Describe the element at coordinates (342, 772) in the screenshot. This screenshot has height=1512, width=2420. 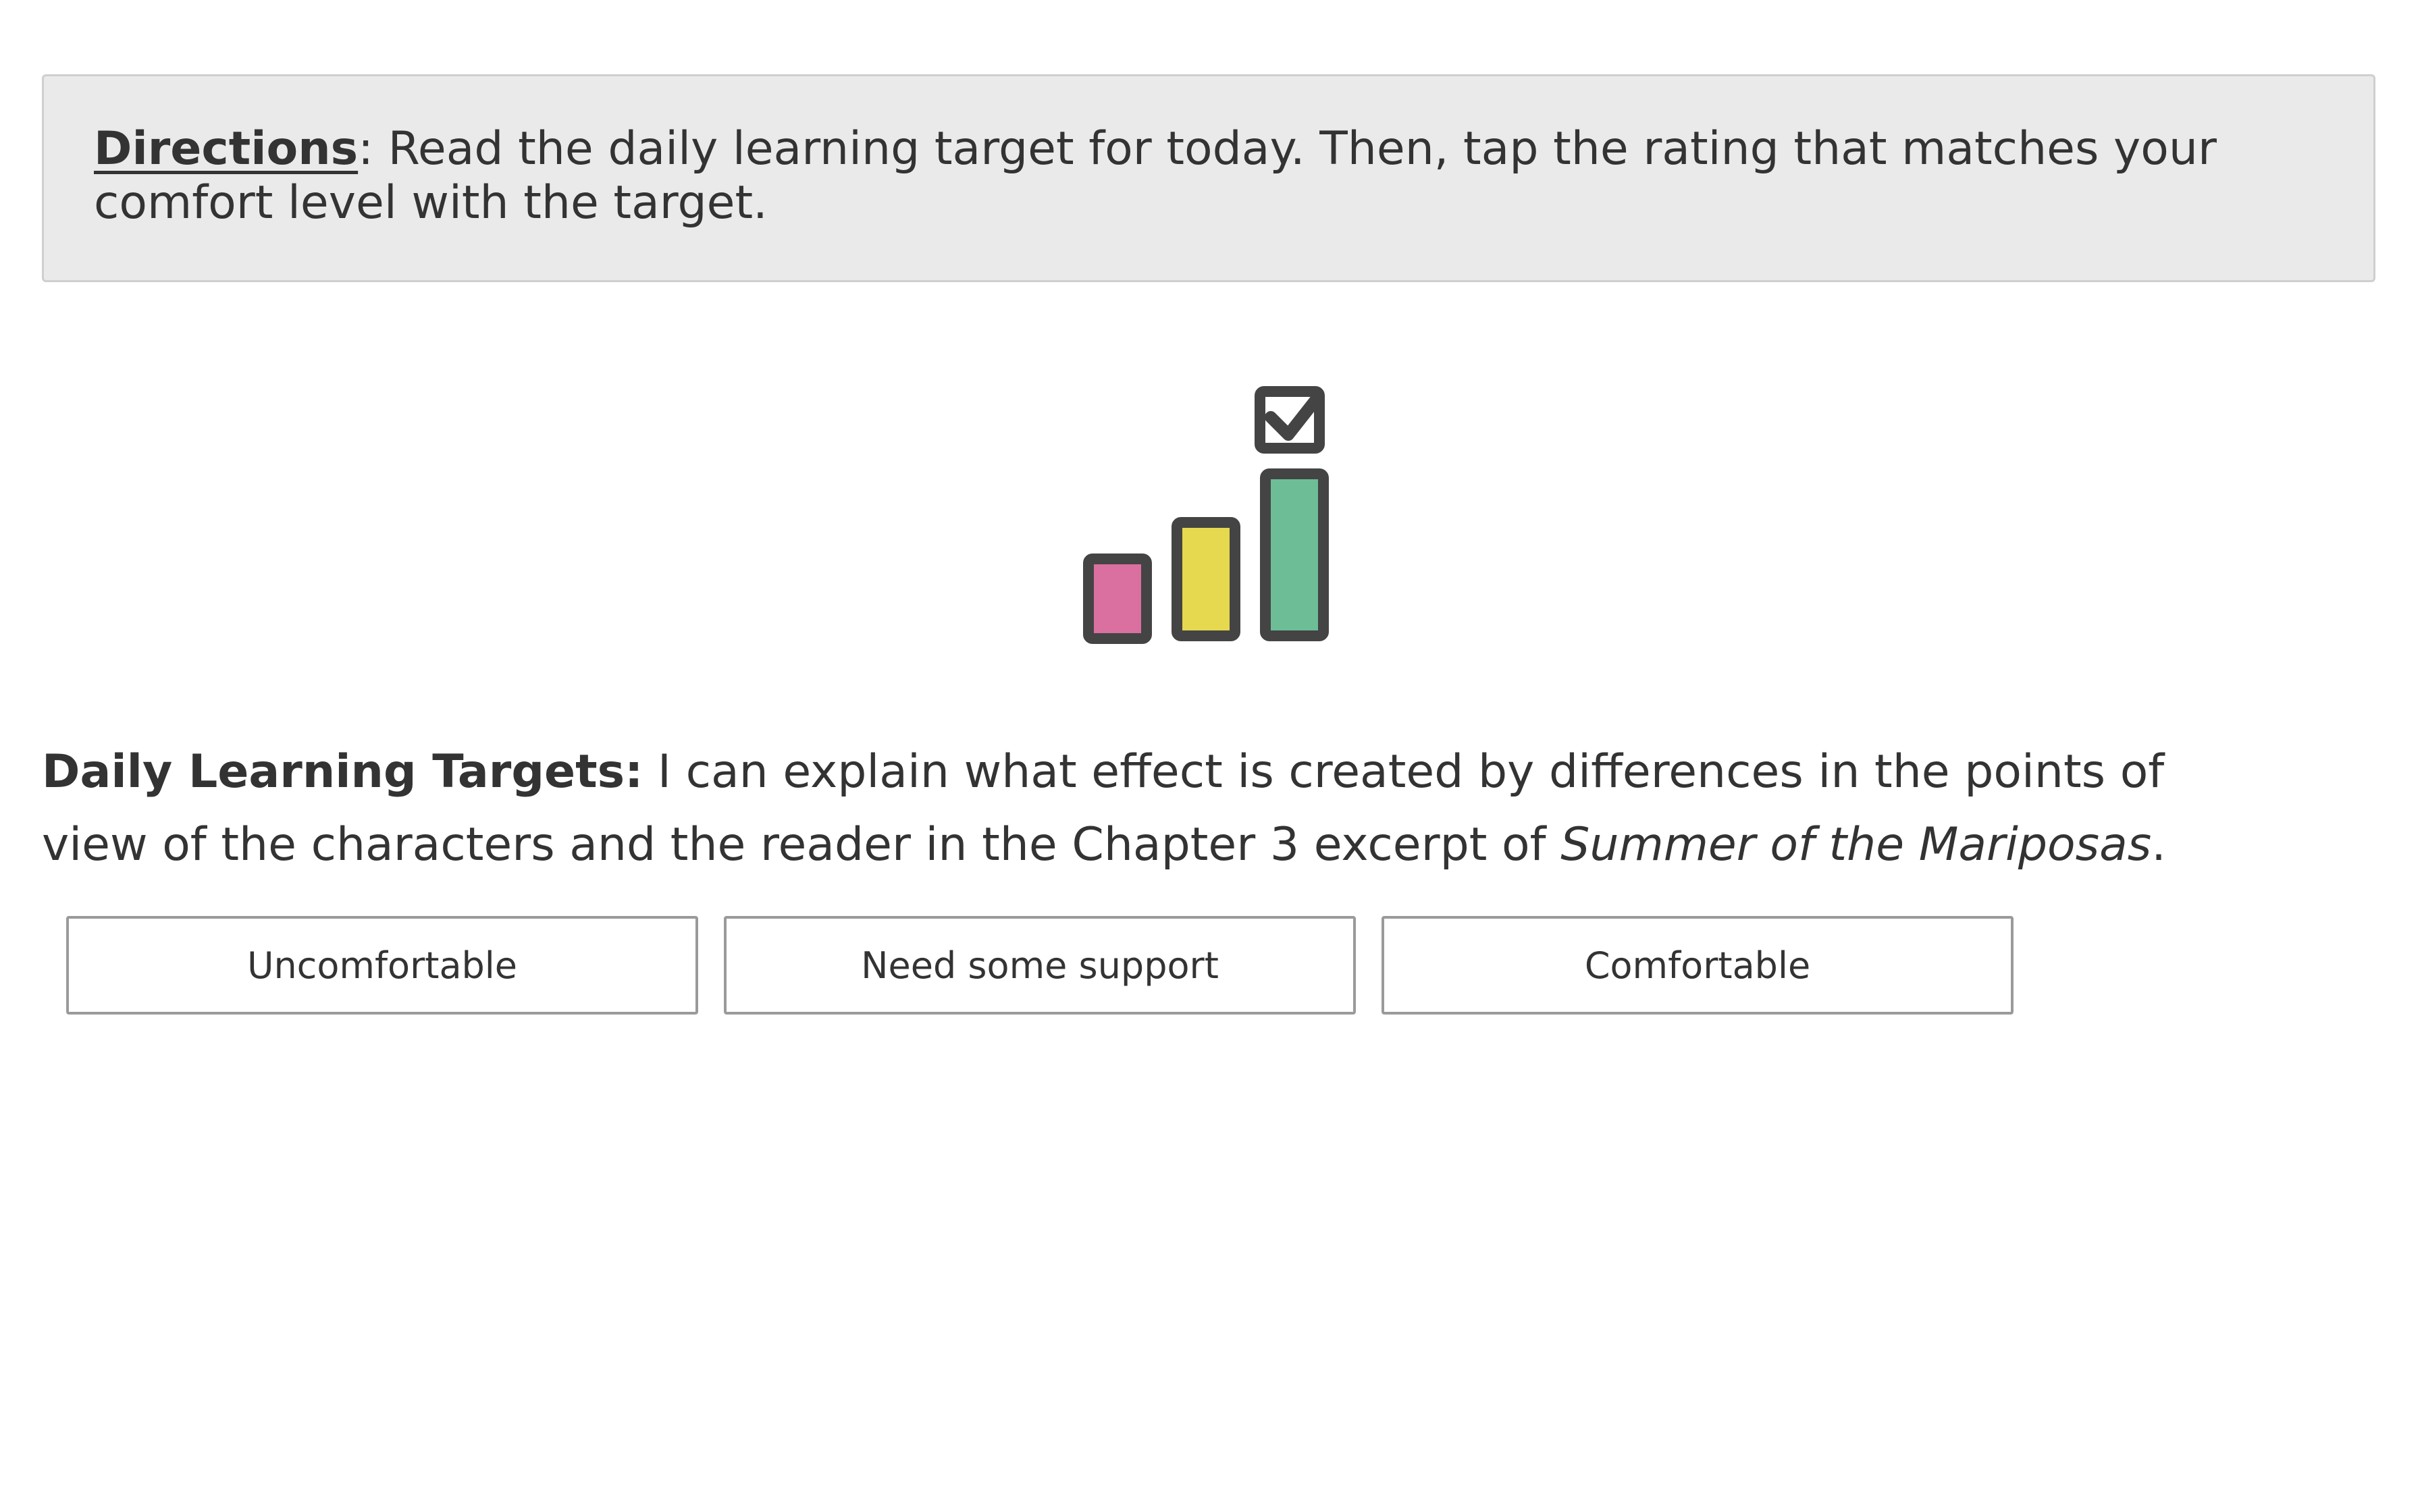
I see `target-label: Daily Learning Targets:` at that location.